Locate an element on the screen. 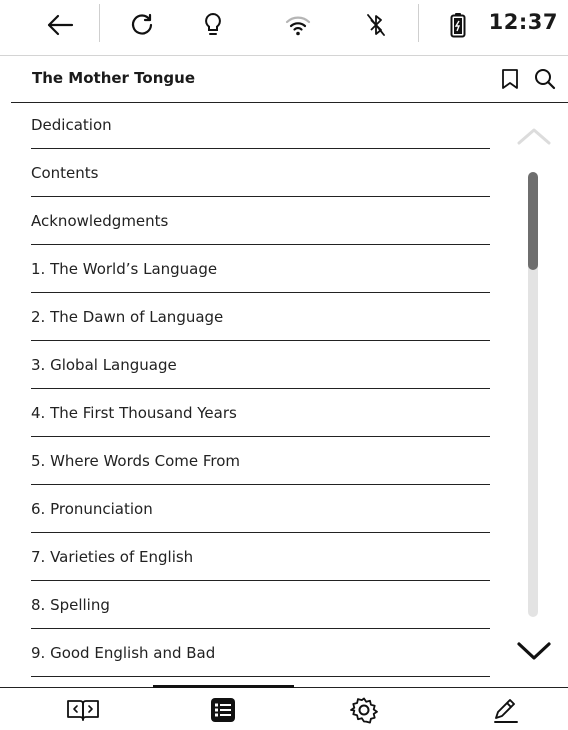 The width and height of the screenshot is (568, 730). lightbulb-icon is located at coordinates (213, 25).